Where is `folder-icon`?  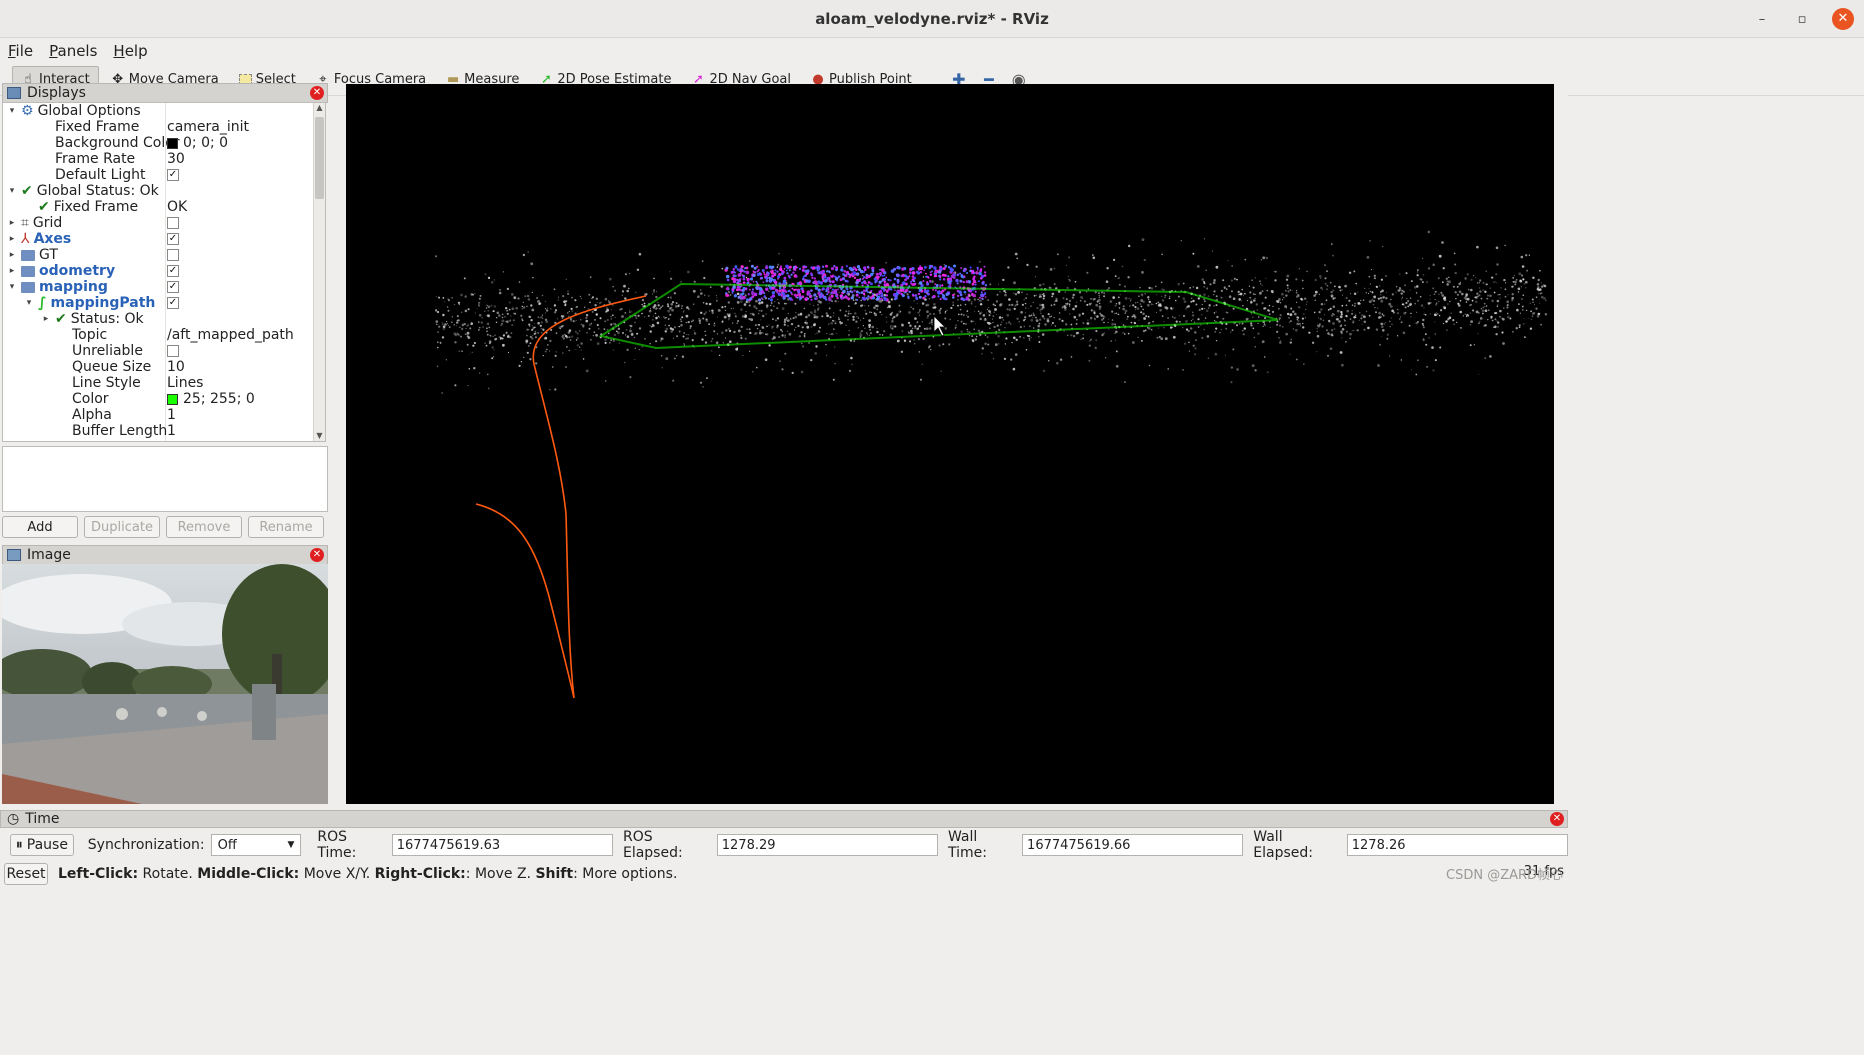 folder-icon is located at coordinates (28, 255).